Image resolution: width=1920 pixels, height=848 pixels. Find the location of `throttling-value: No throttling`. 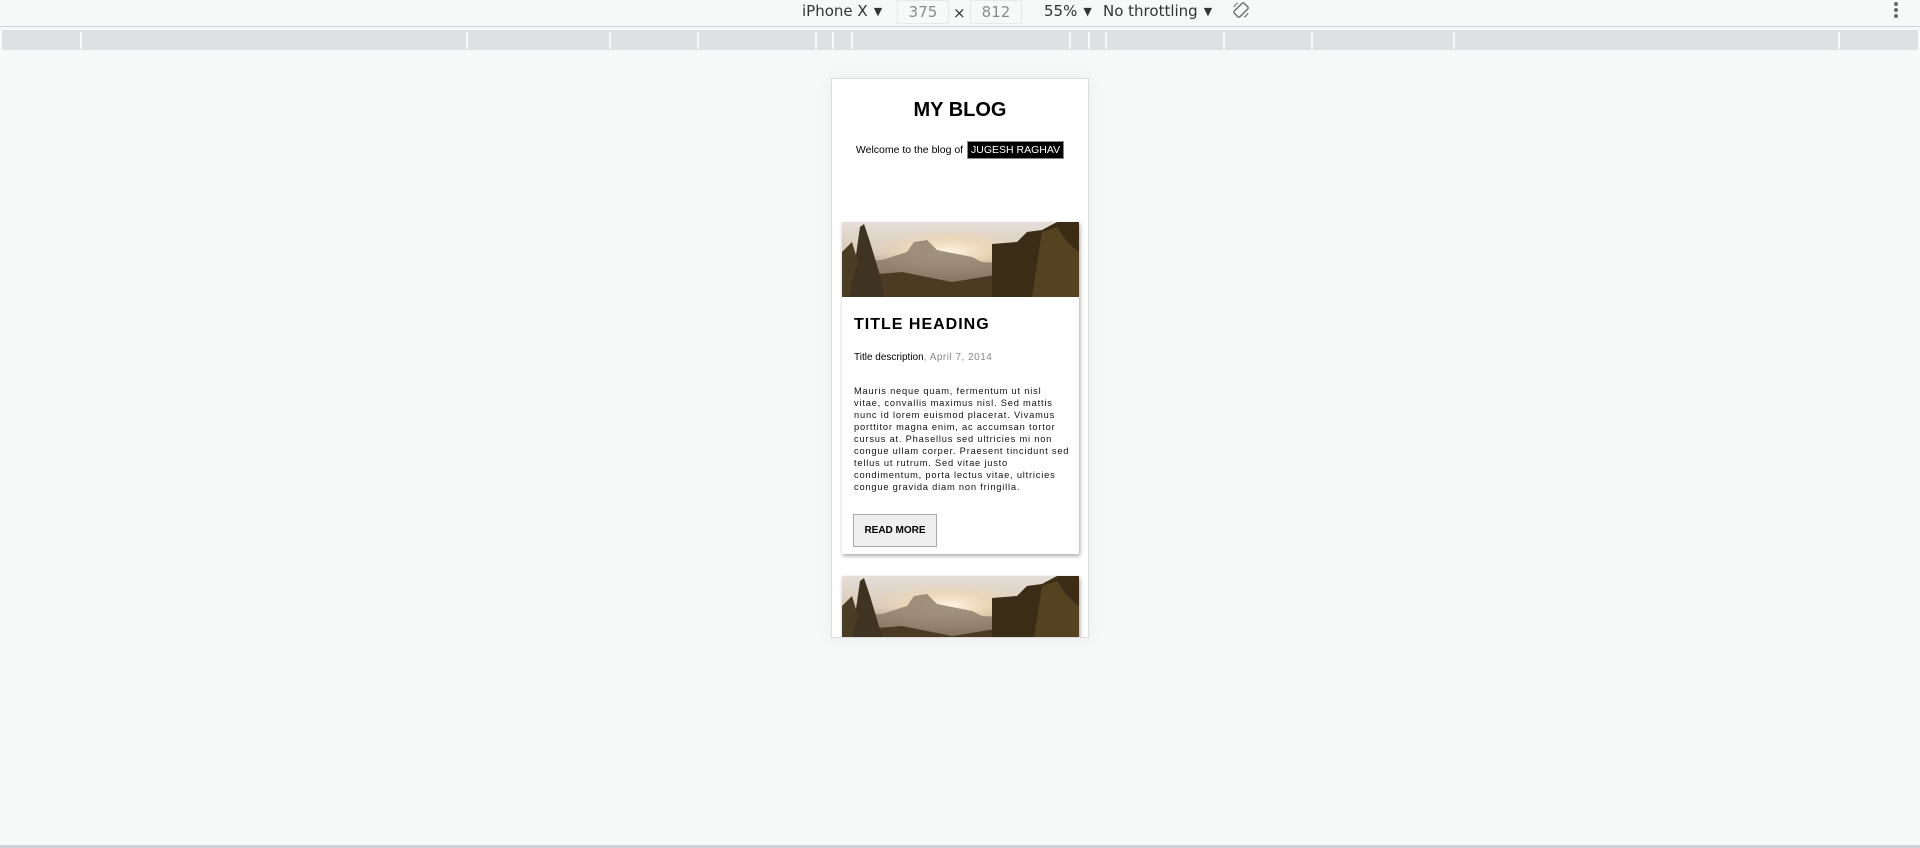

throttling-value: No throttling is located at coordinates (1150, 11).